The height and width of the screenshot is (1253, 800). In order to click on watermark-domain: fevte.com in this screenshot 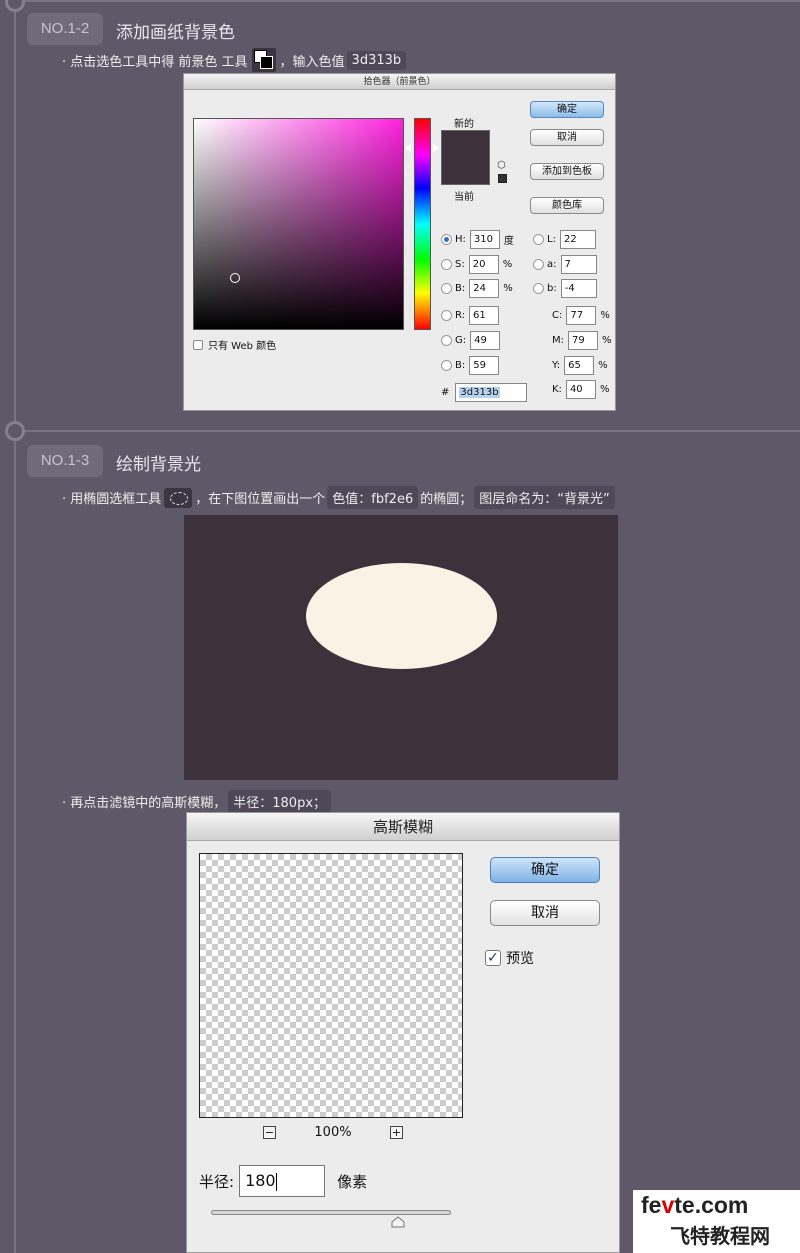, I will do `click(695, 1205)`.